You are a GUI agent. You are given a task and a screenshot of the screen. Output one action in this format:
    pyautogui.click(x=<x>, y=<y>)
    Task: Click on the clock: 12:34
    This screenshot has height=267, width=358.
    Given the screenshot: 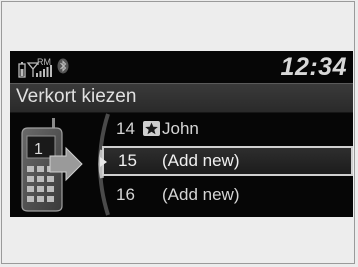 What is the action you would take?
    pyautogui.click(x=313, y=67)
    